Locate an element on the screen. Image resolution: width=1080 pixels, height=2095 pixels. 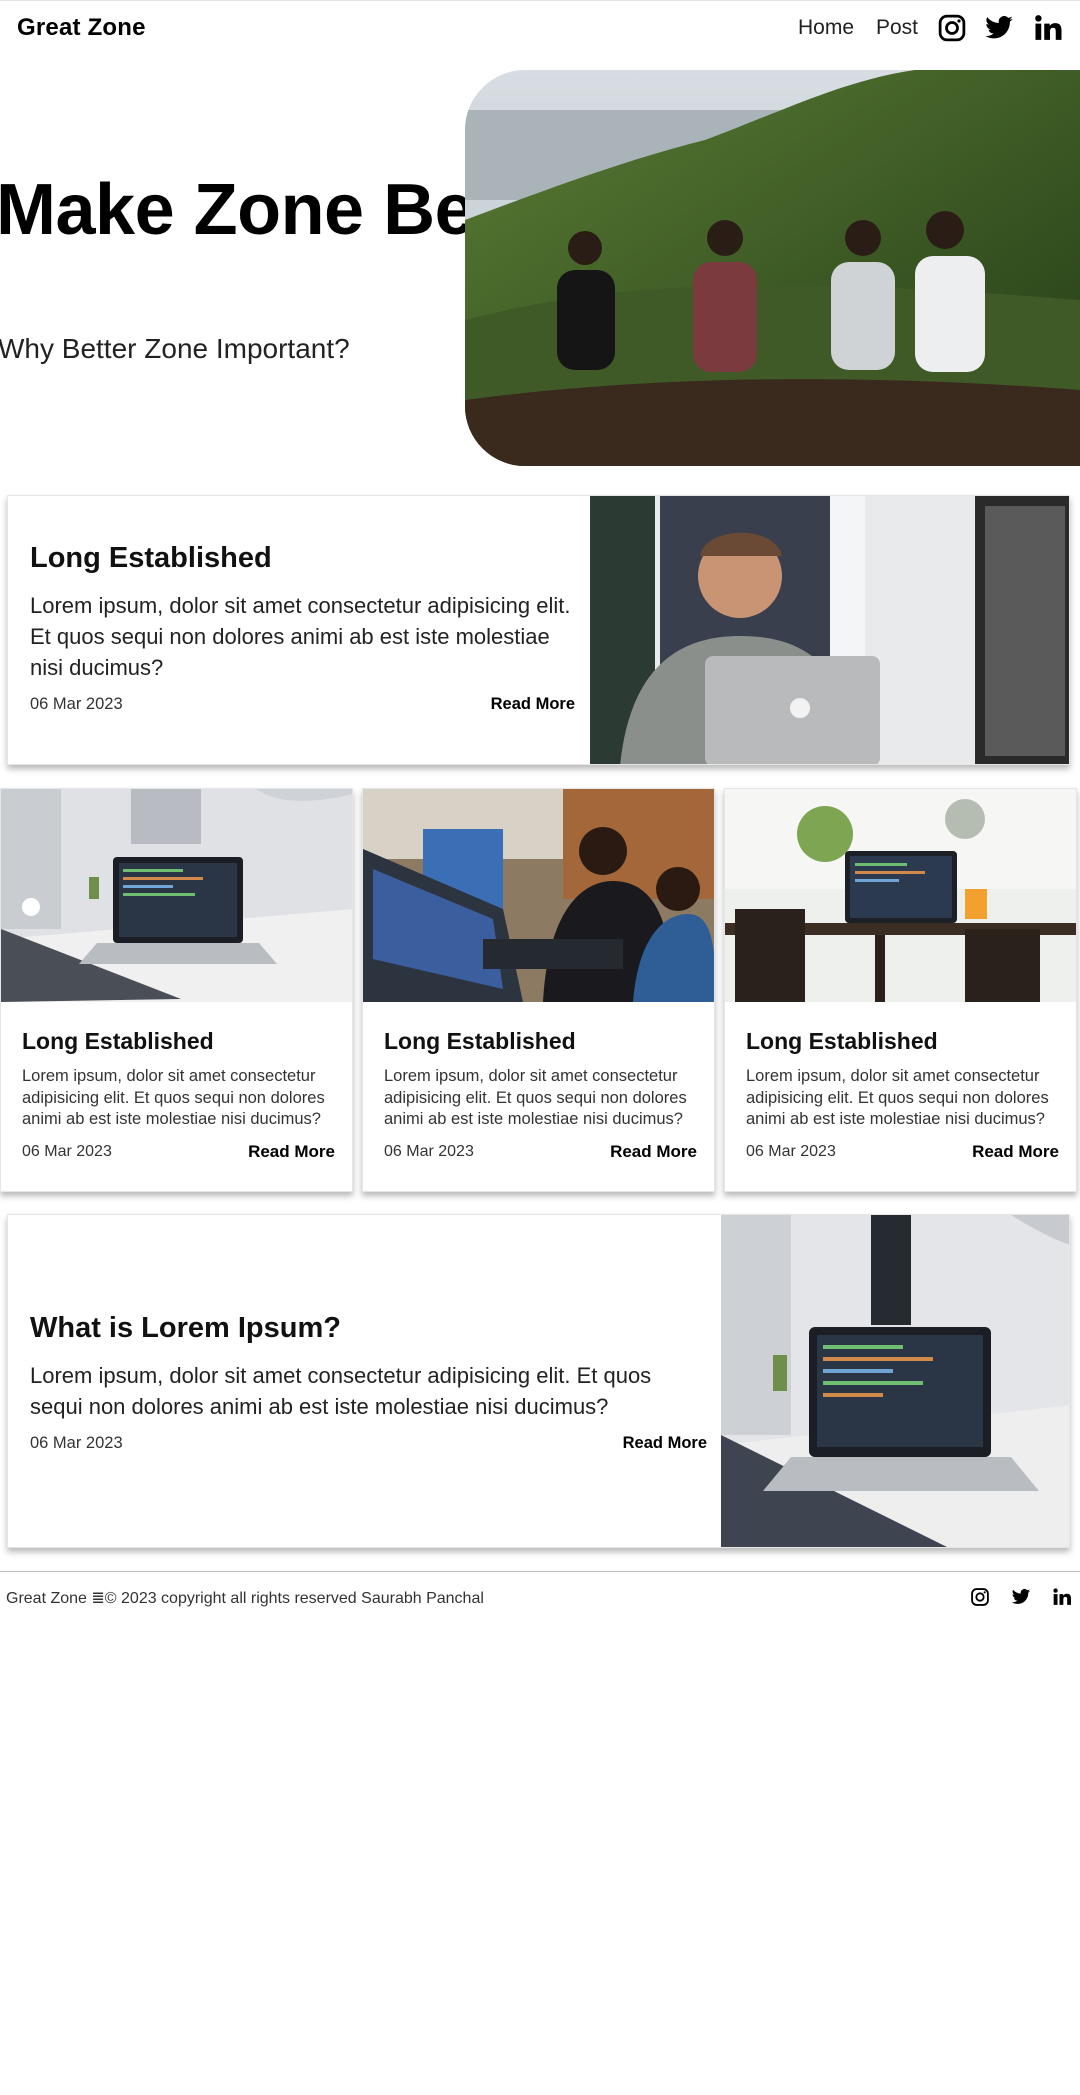
nav-post-link: Post is located at coordinates (897, 28).